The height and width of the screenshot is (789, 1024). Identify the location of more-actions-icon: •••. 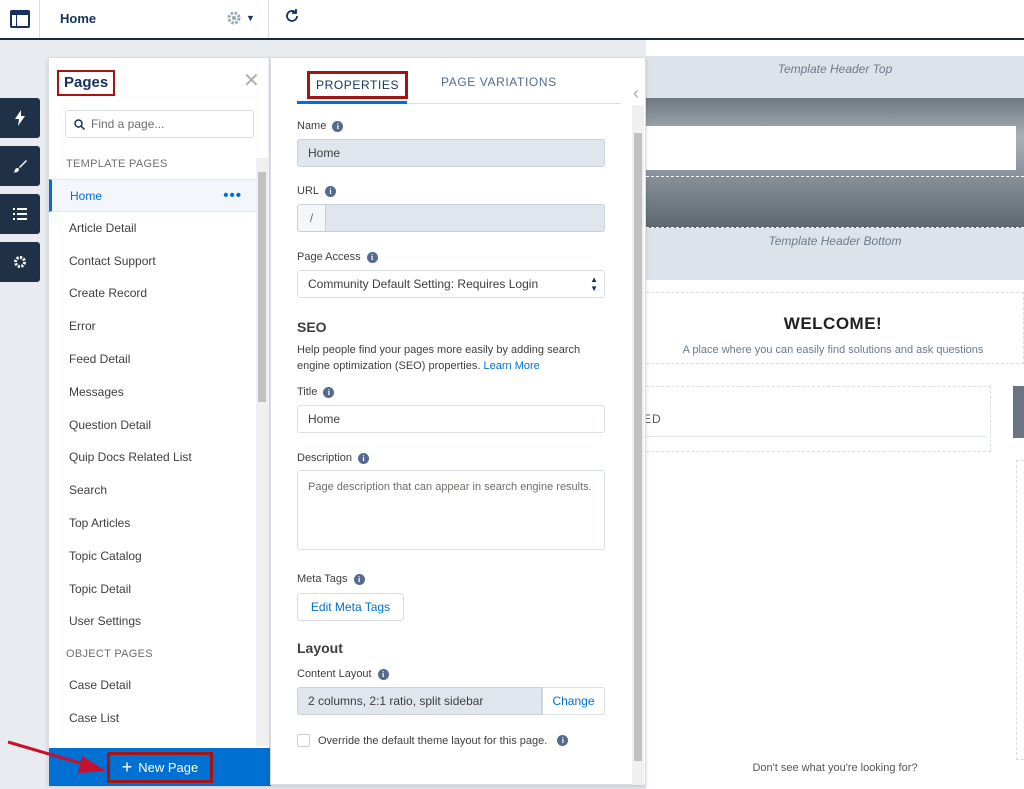
(232, 196).